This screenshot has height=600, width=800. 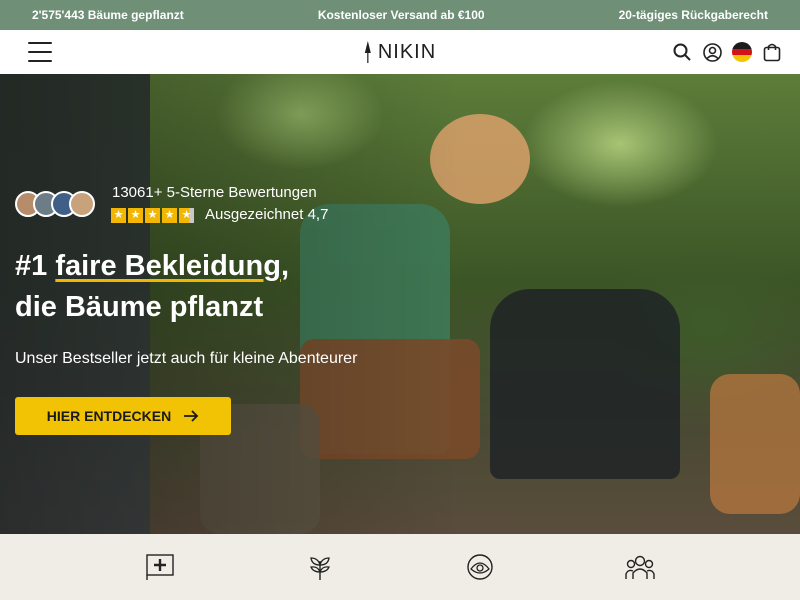 What do you see at coordinates (693, 15) in the screenshot?
I see `returns-text: 20-tägiges Rückgaberecht` at bounding box center [693, 15].